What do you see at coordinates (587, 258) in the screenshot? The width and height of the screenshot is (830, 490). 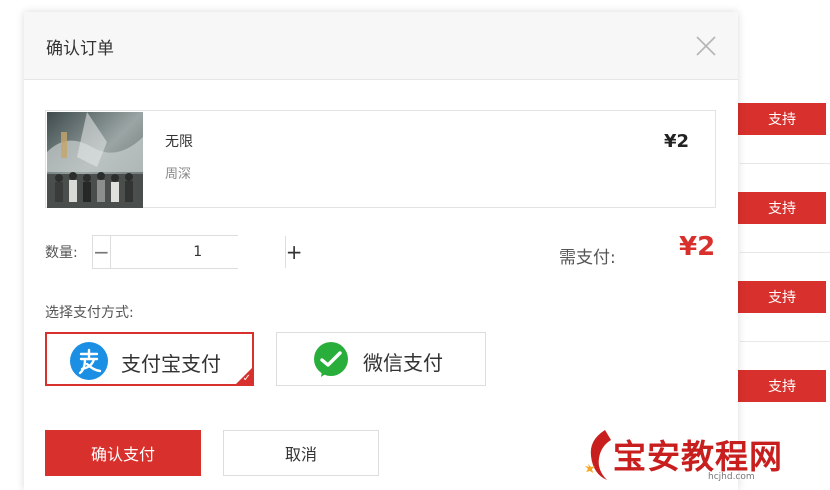 I see `amount-due-label: 需支付:` at bounding box center [587, 258].